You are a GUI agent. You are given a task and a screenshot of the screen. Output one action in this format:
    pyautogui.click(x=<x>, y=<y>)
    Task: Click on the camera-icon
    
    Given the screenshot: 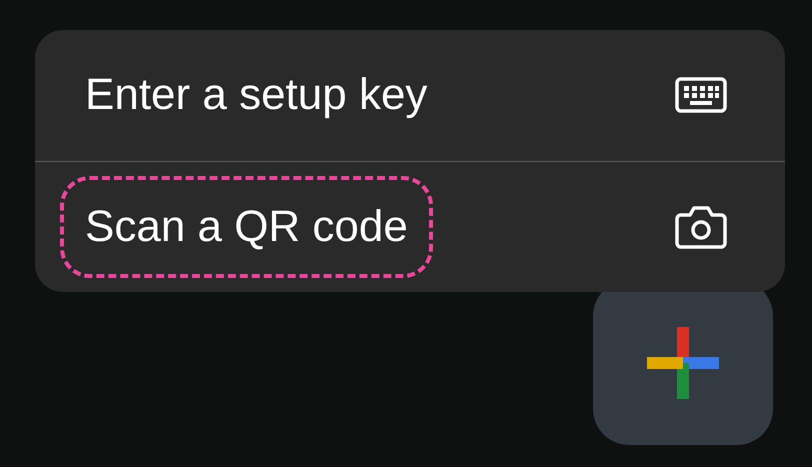 What is the action you would take?
    pyautogui.click(x=701, y=226)
    